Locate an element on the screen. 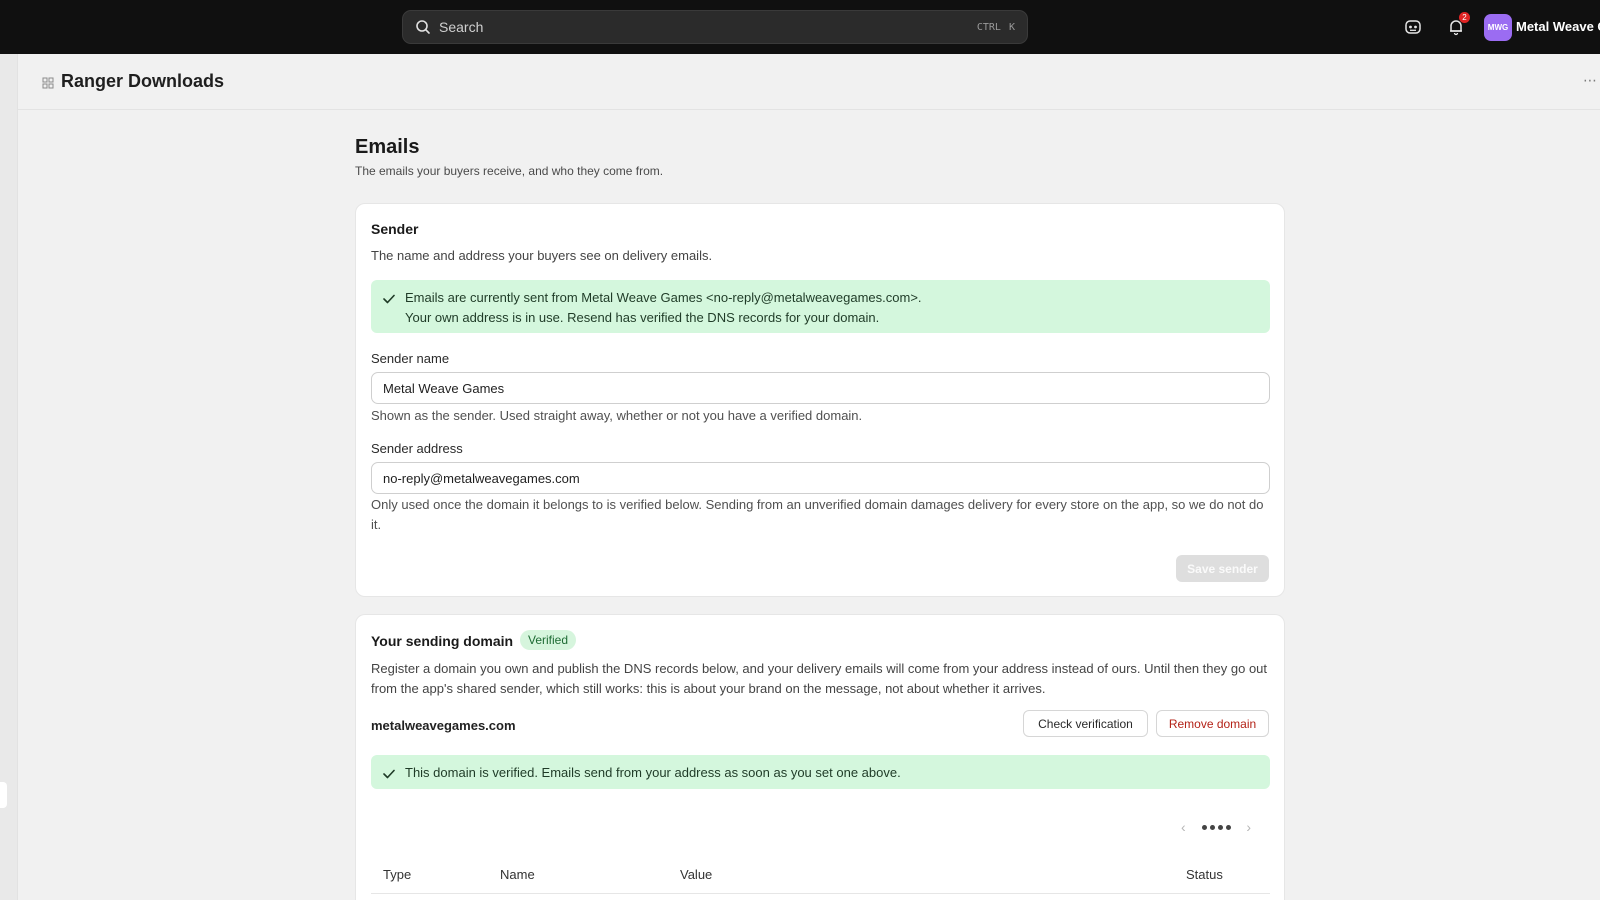 The image size is (1600, 900). column-header-name: Name is located at coordinates (517, 874).